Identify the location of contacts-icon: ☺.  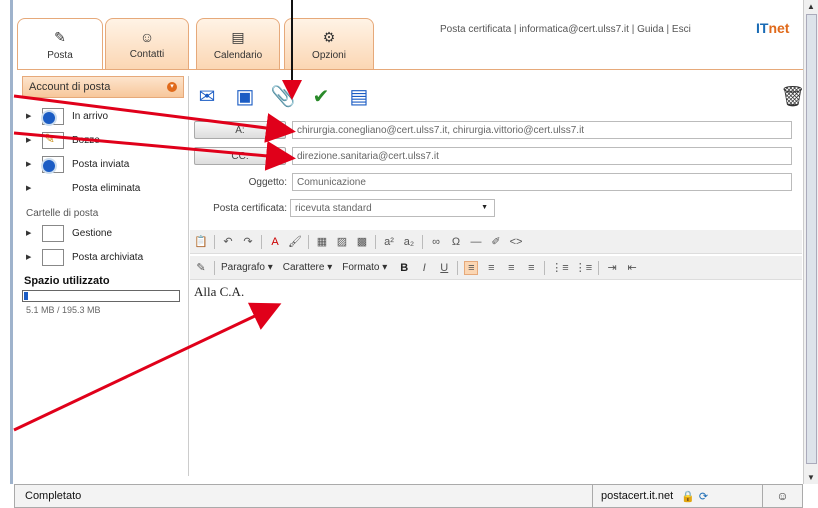
(147, 37).